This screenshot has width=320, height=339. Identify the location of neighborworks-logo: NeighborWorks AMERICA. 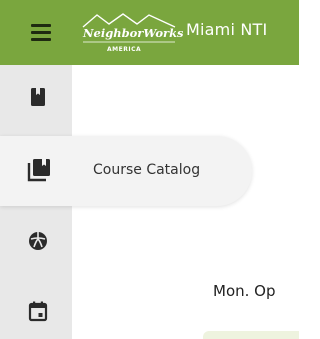
(131, 34).